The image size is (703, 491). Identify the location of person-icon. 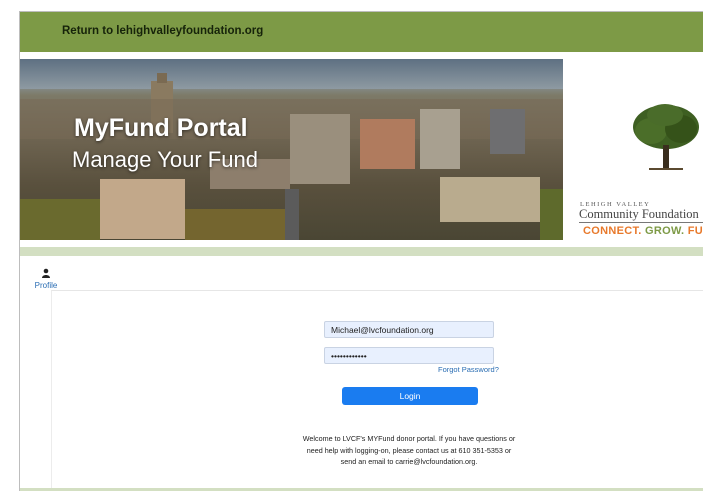
(46, 273).